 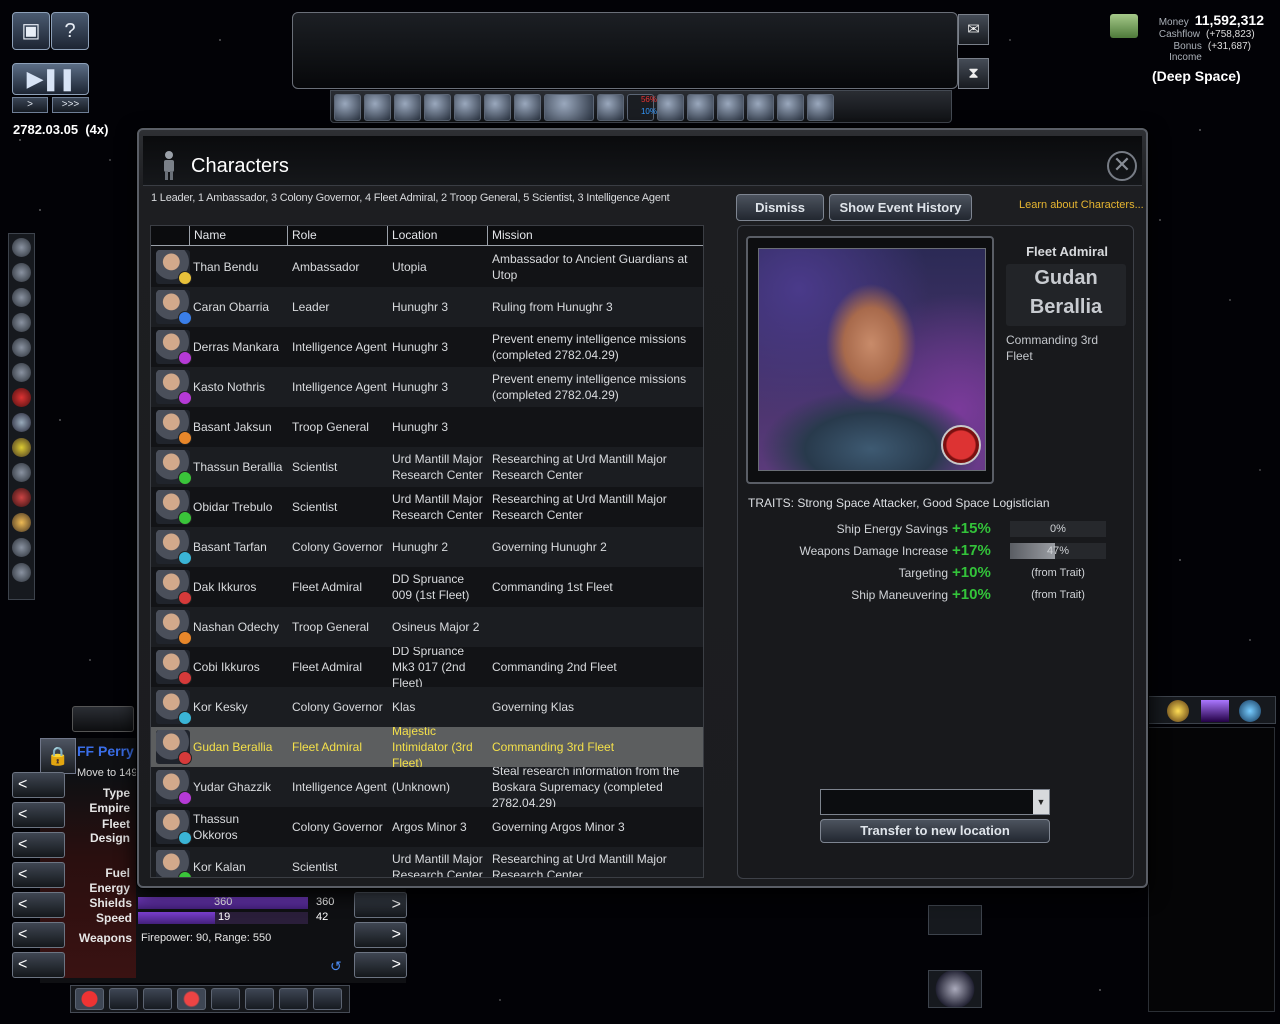 I want to click on refresh-icon: ↺, so click(x=336, y=966).